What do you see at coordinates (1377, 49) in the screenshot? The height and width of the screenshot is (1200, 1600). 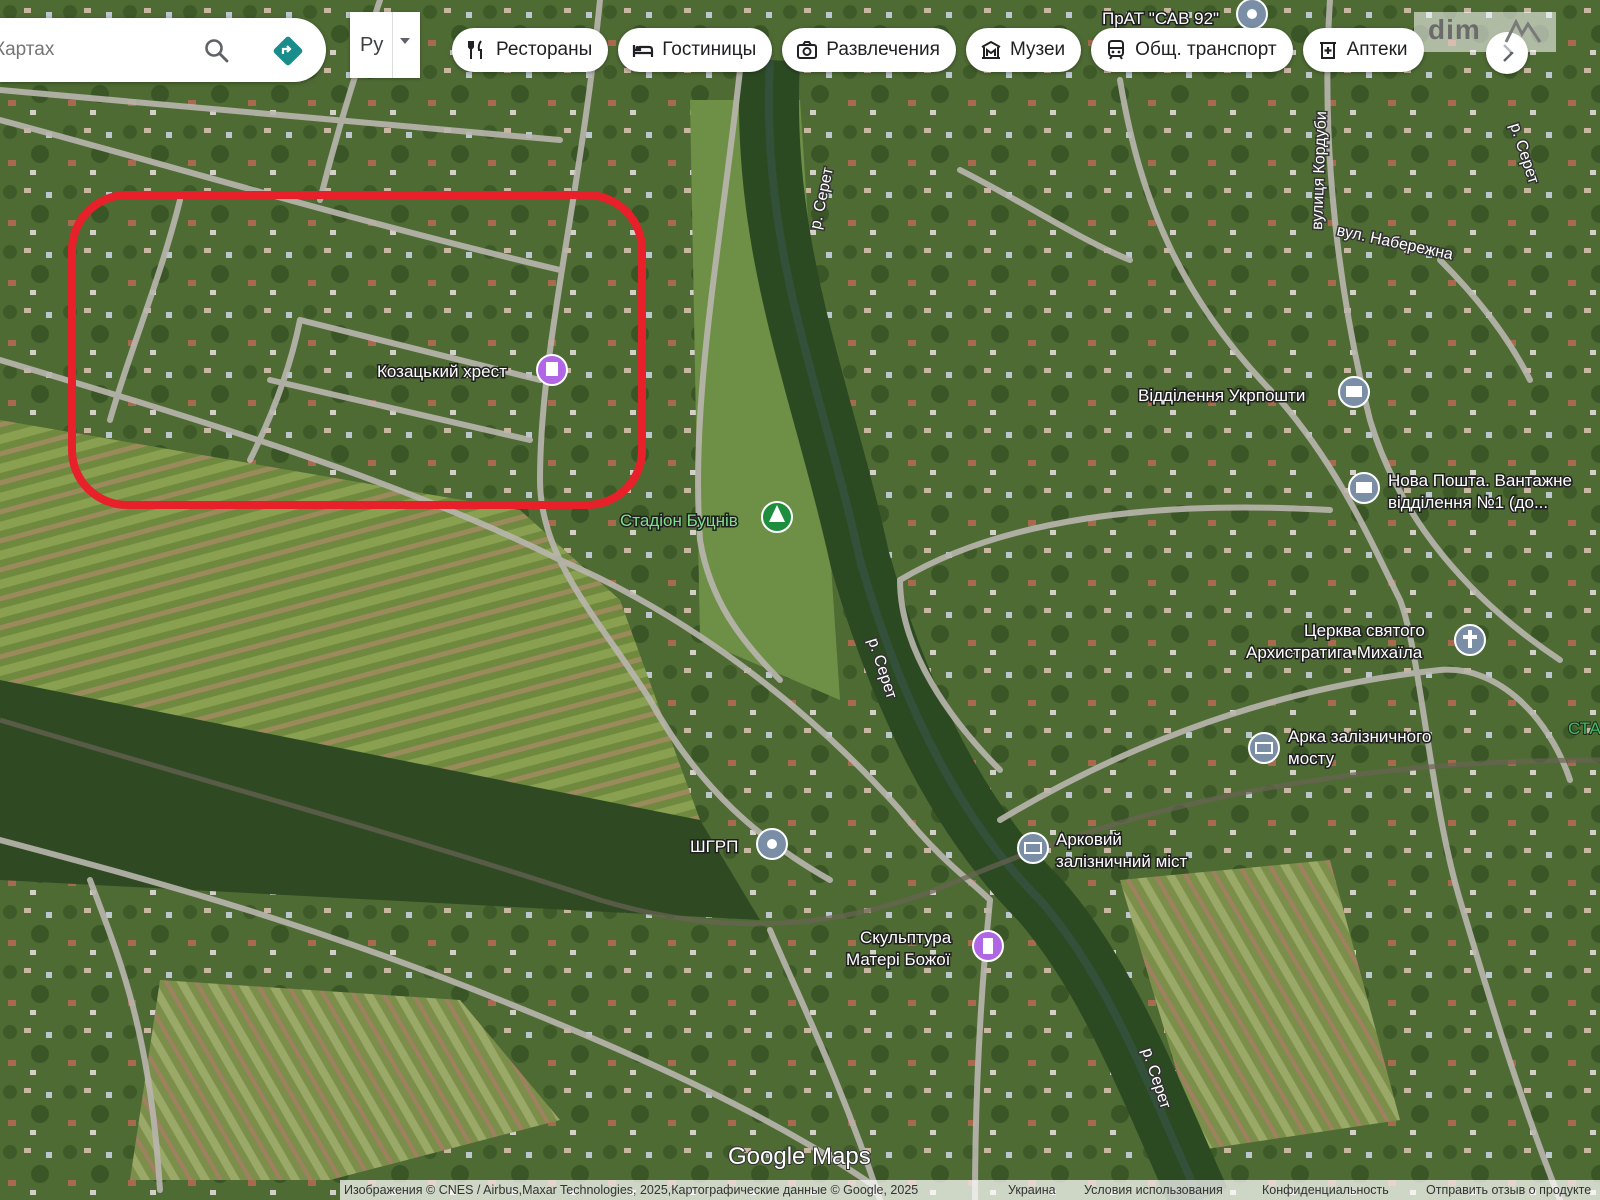 I see `chip-label: Аптеки` at bounding box center [1377, 49].